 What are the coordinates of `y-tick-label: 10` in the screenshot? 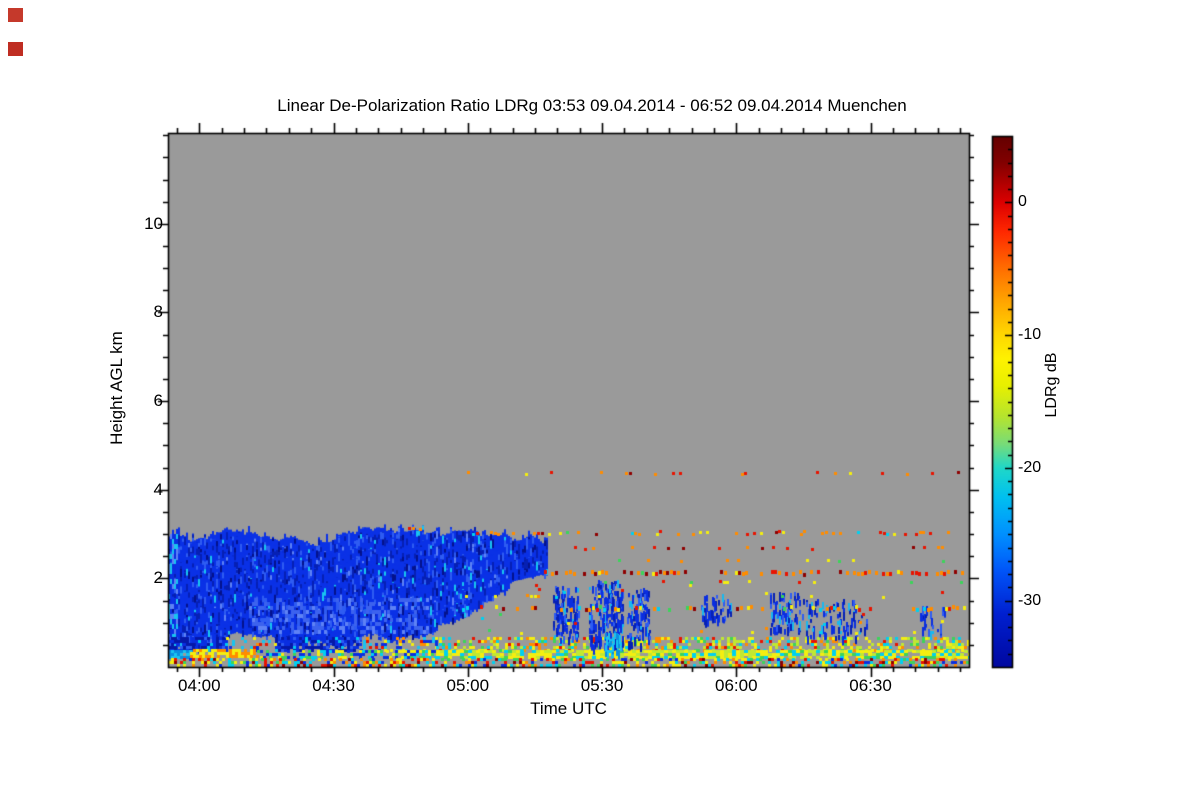 It's located at (153, 223).